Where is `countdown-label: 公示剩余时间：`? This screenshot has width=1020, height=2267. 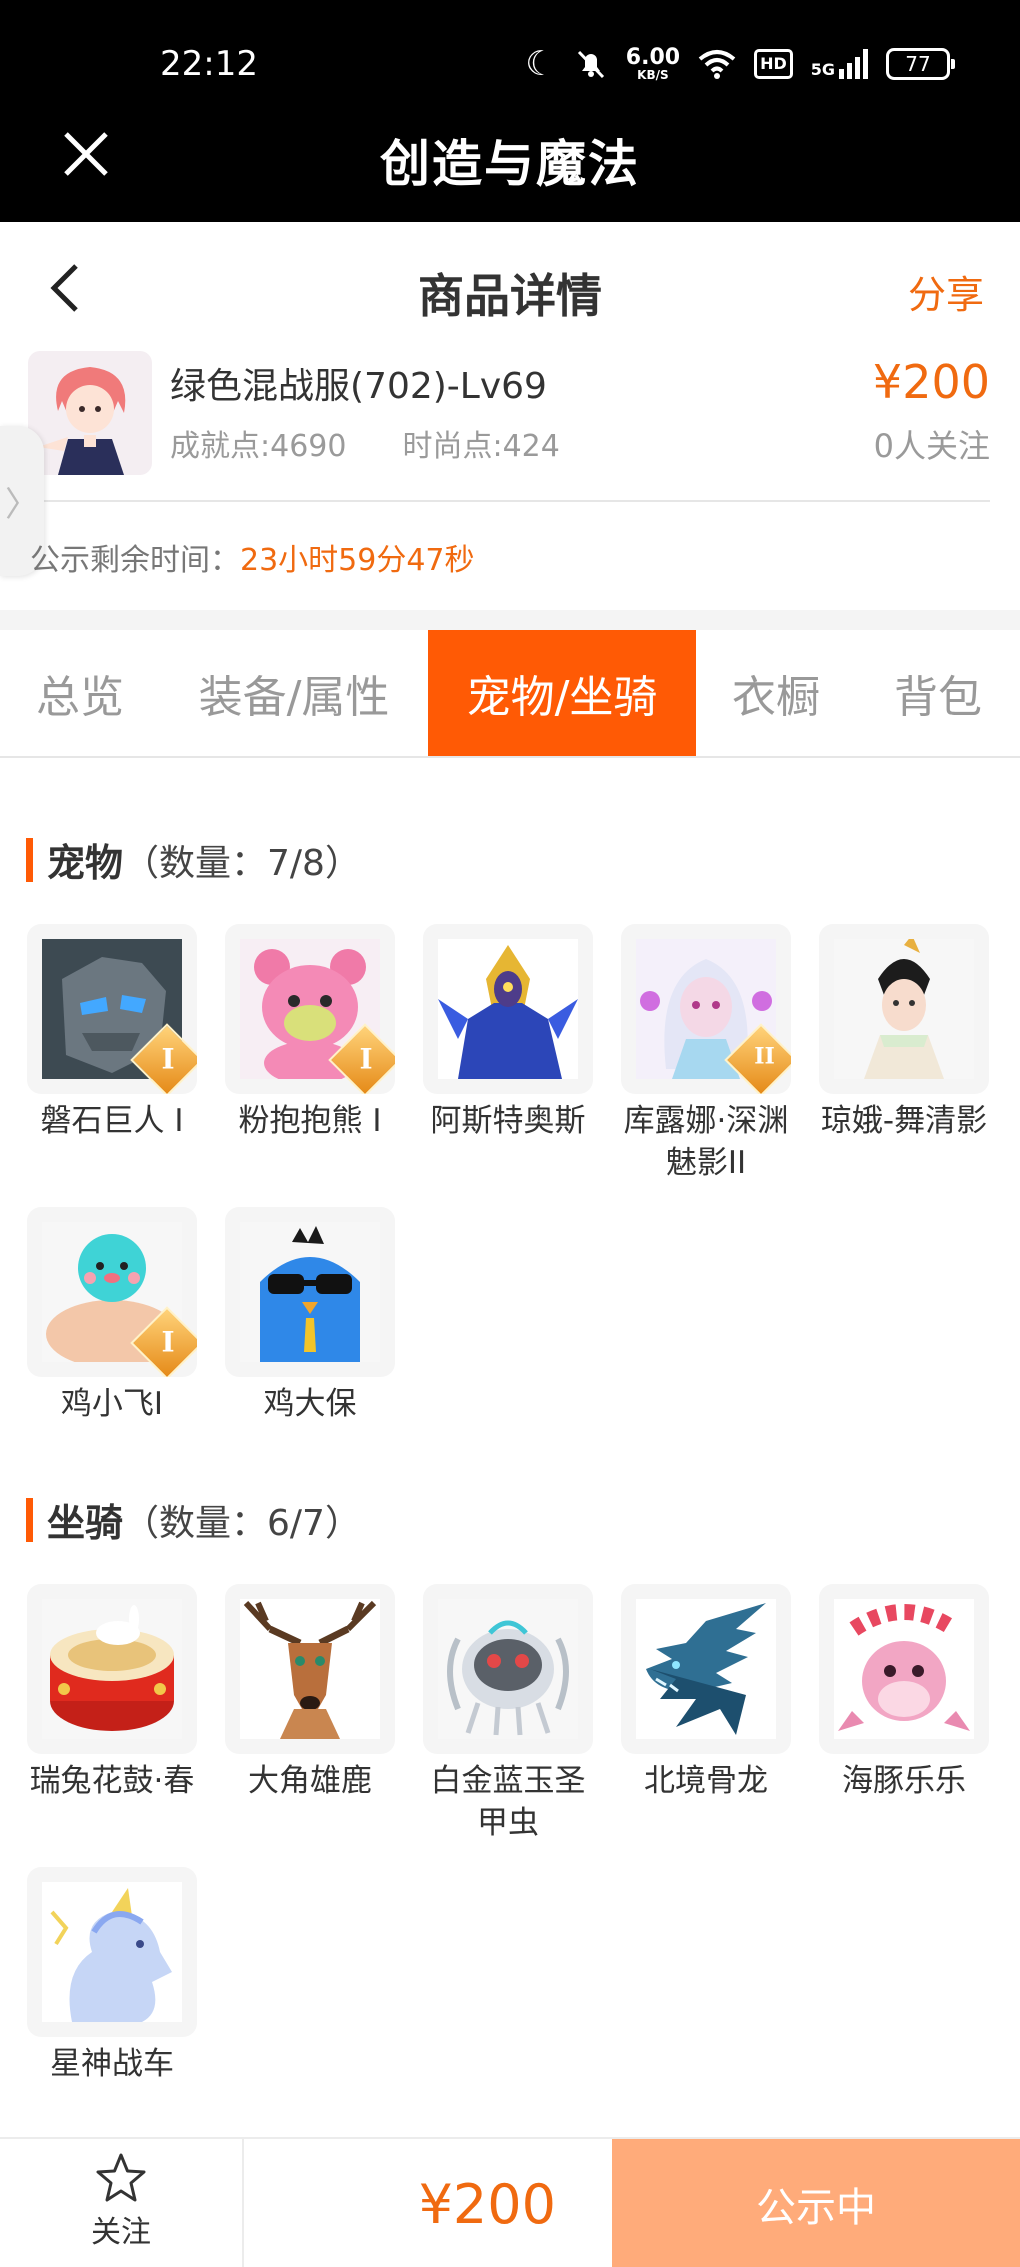 countdown-label: 公示剩余时间： is located at coordinates (135, 560).